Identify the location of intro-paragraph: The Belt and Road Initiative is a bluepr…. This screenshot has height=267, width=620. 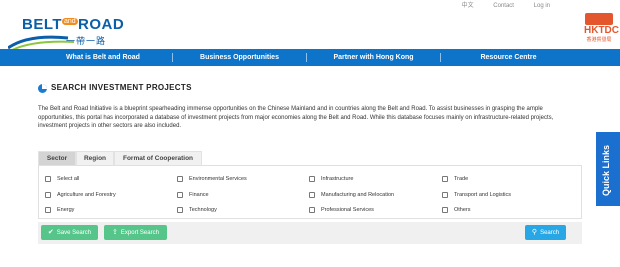
(296, 118).